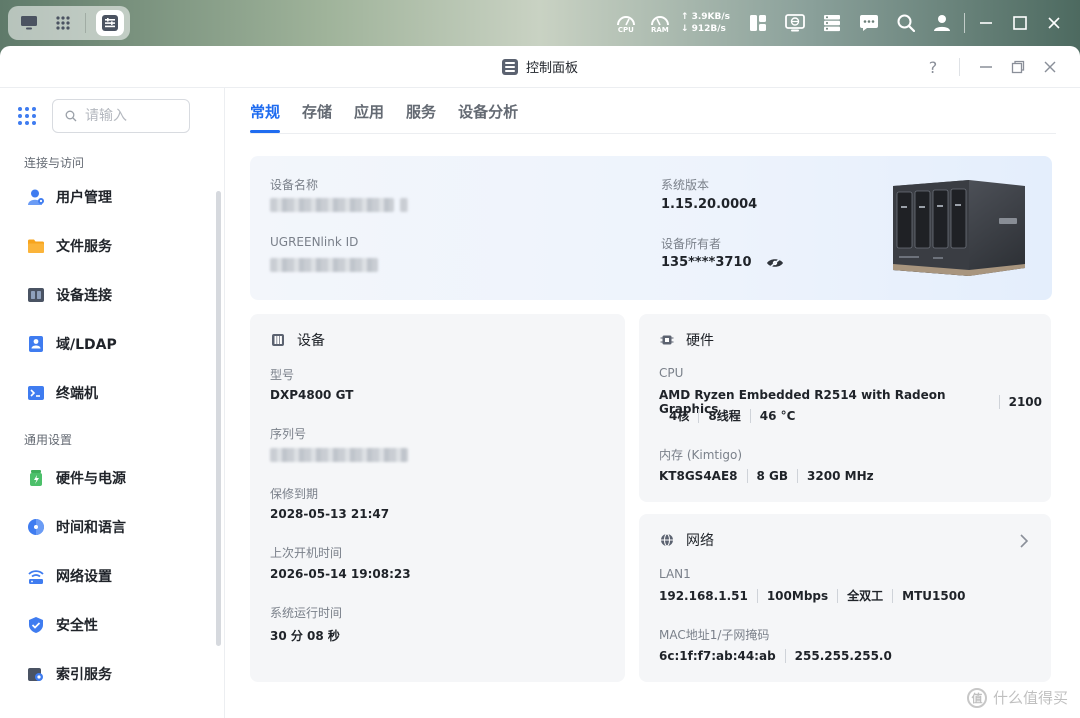  I want to click on memory-info-line: KT8GS4AE8 8 GB 3200 MHz, so click(771, 476).